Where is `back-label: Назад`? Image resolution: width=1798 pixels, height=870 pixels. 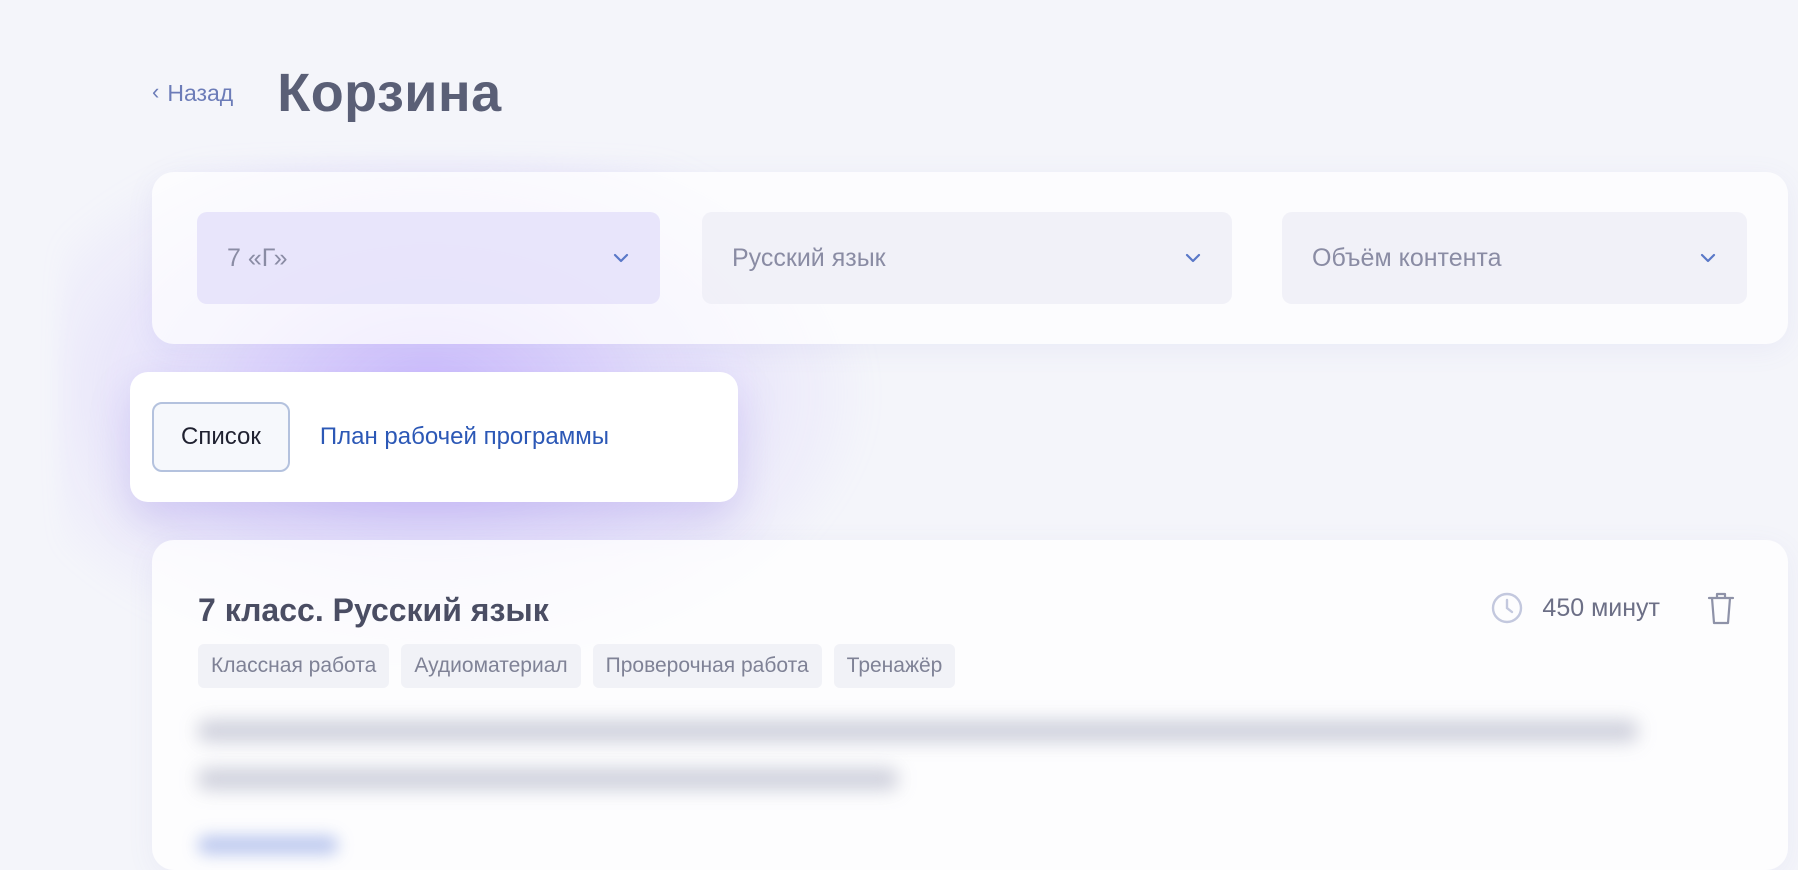 back-label: Назад is located at coordinates (200, 92).